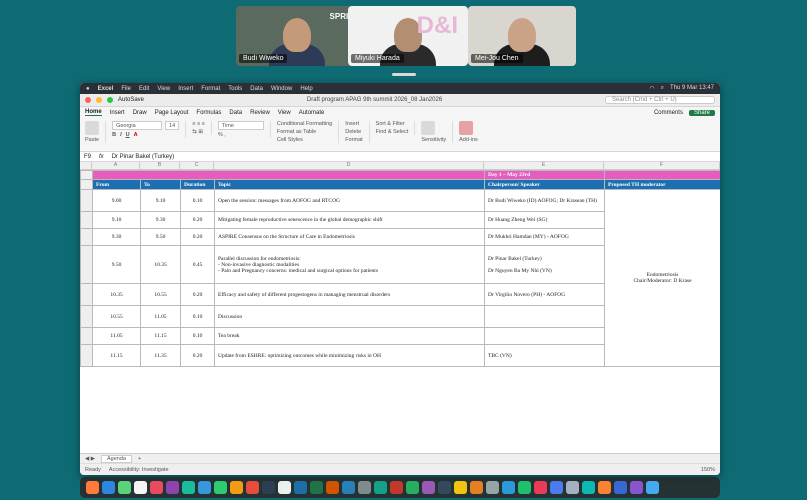  I want to click on sheet-tab-agenda: Agenda, so click(116, 458).